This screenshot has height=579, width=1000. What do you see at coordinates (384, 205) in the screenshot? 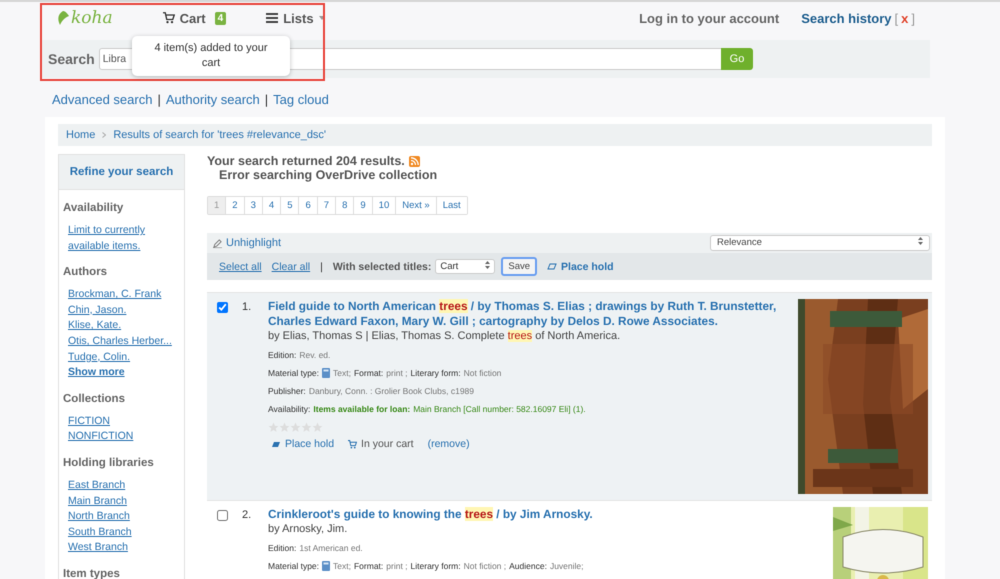
I see `page-link: 10` at bounding box center [384, 205].